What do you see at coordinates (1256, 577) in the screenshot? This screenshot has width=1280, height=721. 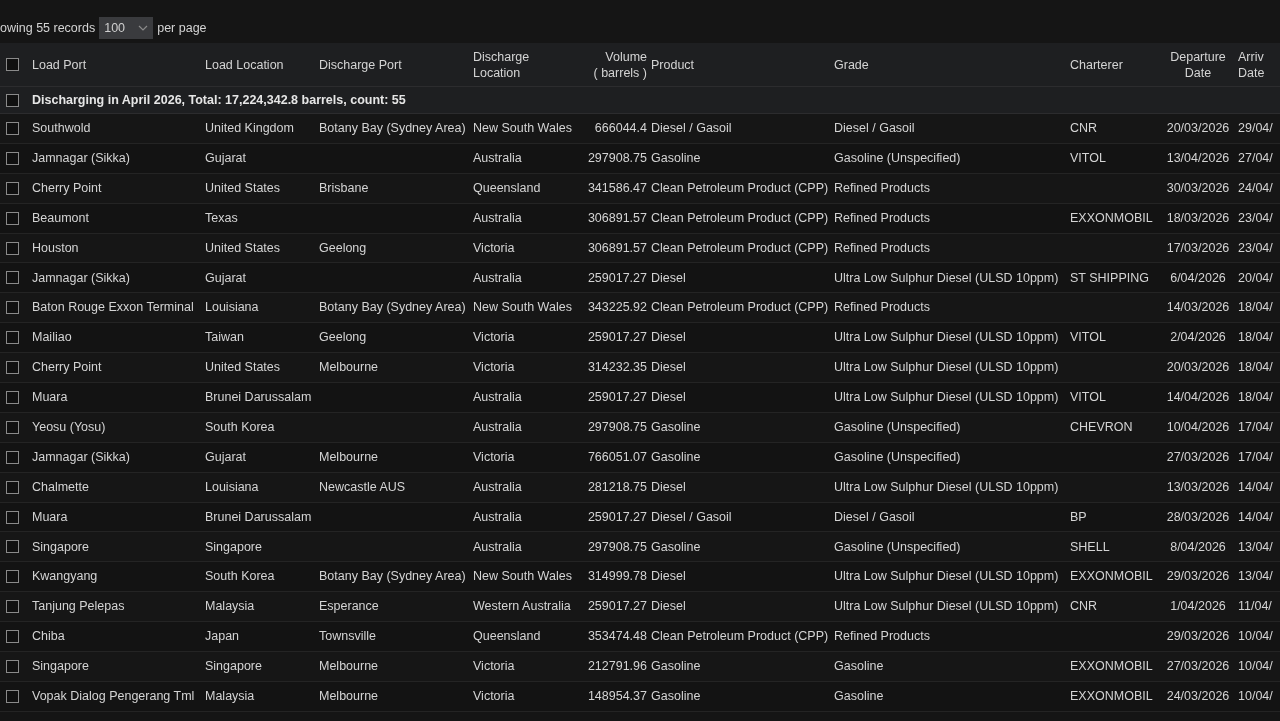 I see `table-cell-text: 13/04/` at bounding box center [1256, 577].